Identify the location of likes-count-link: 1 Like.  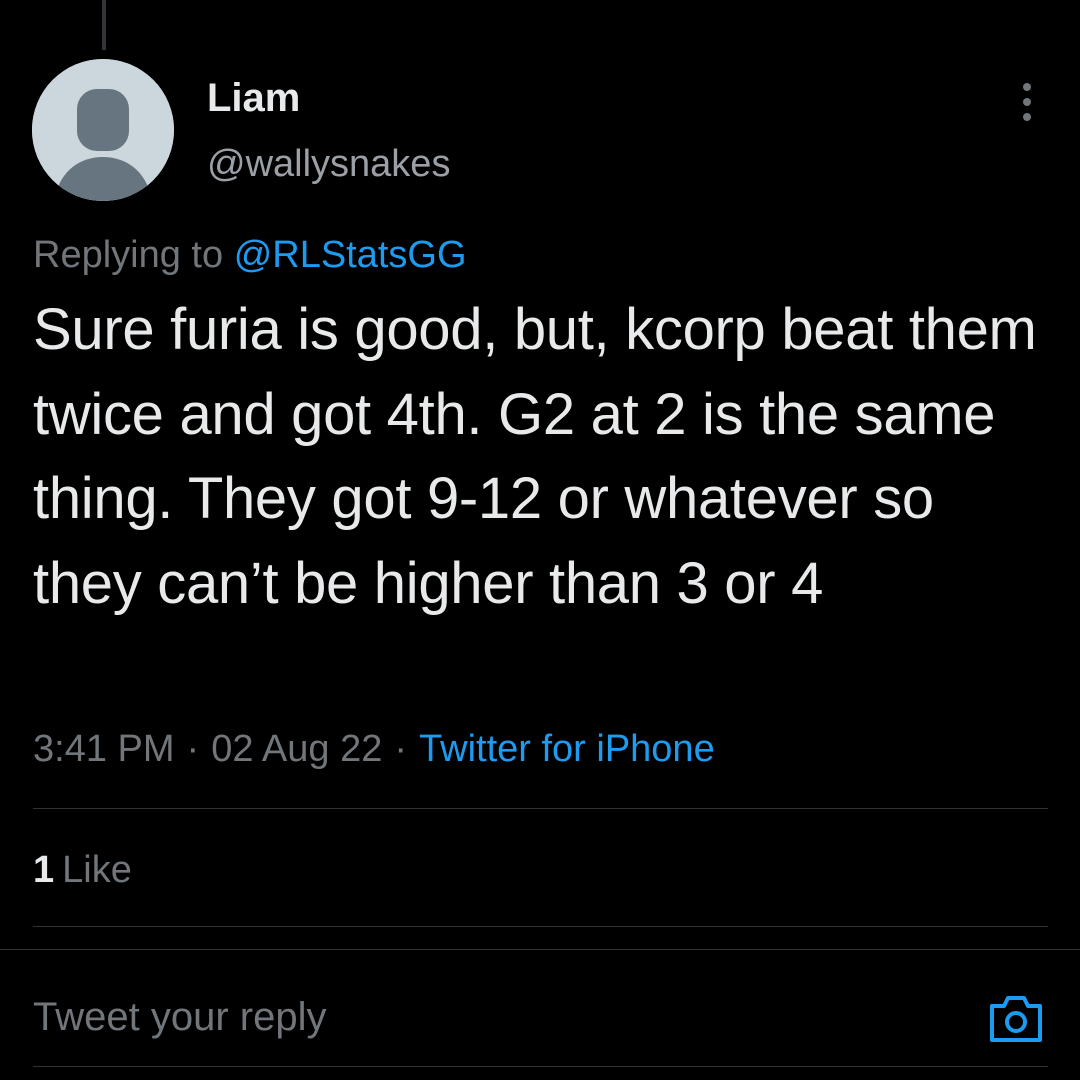
(82, 870).